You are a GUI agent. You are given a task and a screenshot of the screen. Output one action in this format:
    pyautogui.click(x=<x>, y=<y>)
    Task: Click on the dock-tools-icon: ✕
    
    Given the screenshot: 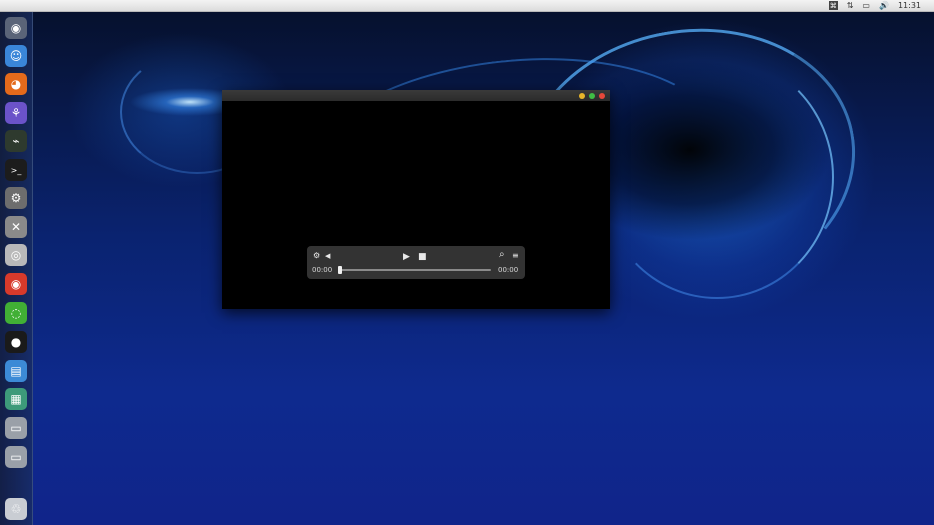 What is the action you would take?
    pyautogui.click(x=16, y=227)
    